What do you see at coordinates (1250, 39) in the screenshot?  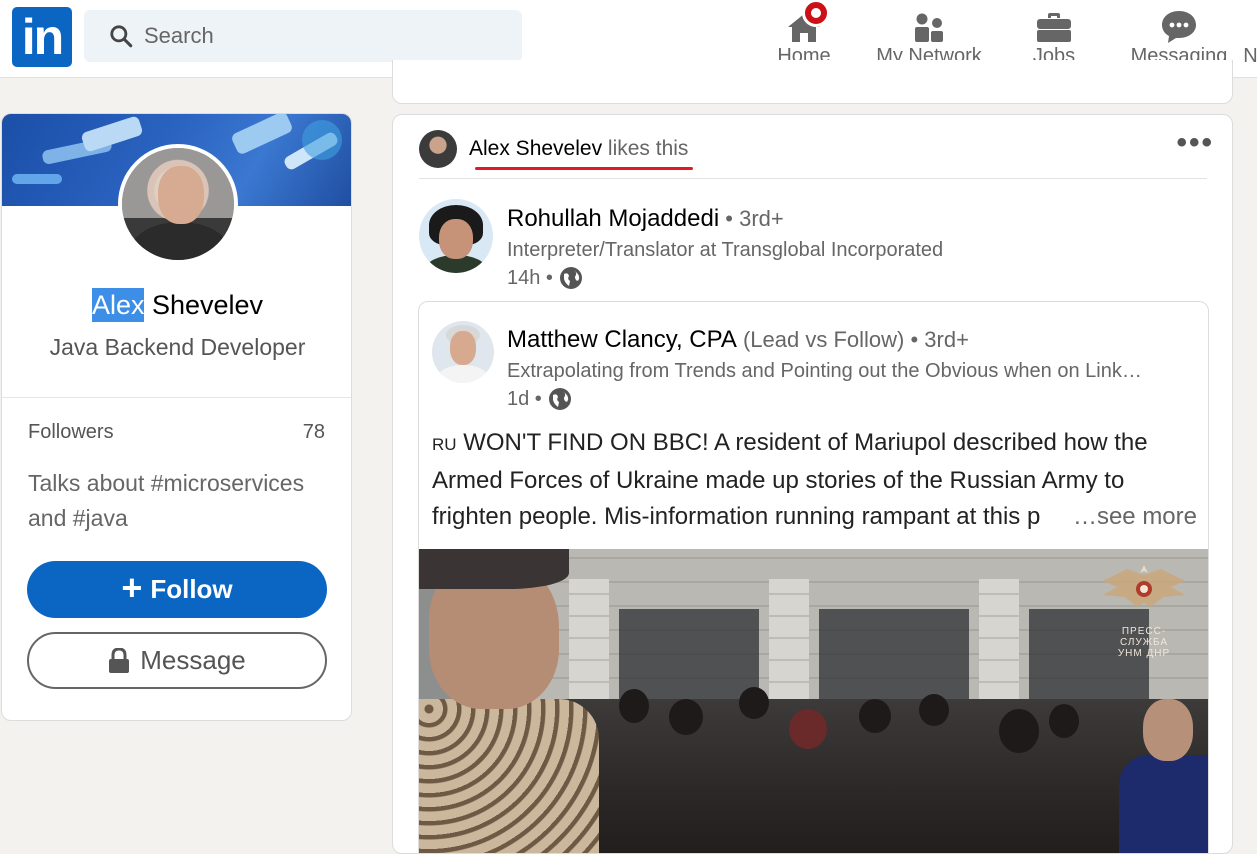 I see `nav-notifications-partial: N` at bounding box center [1250, 39].